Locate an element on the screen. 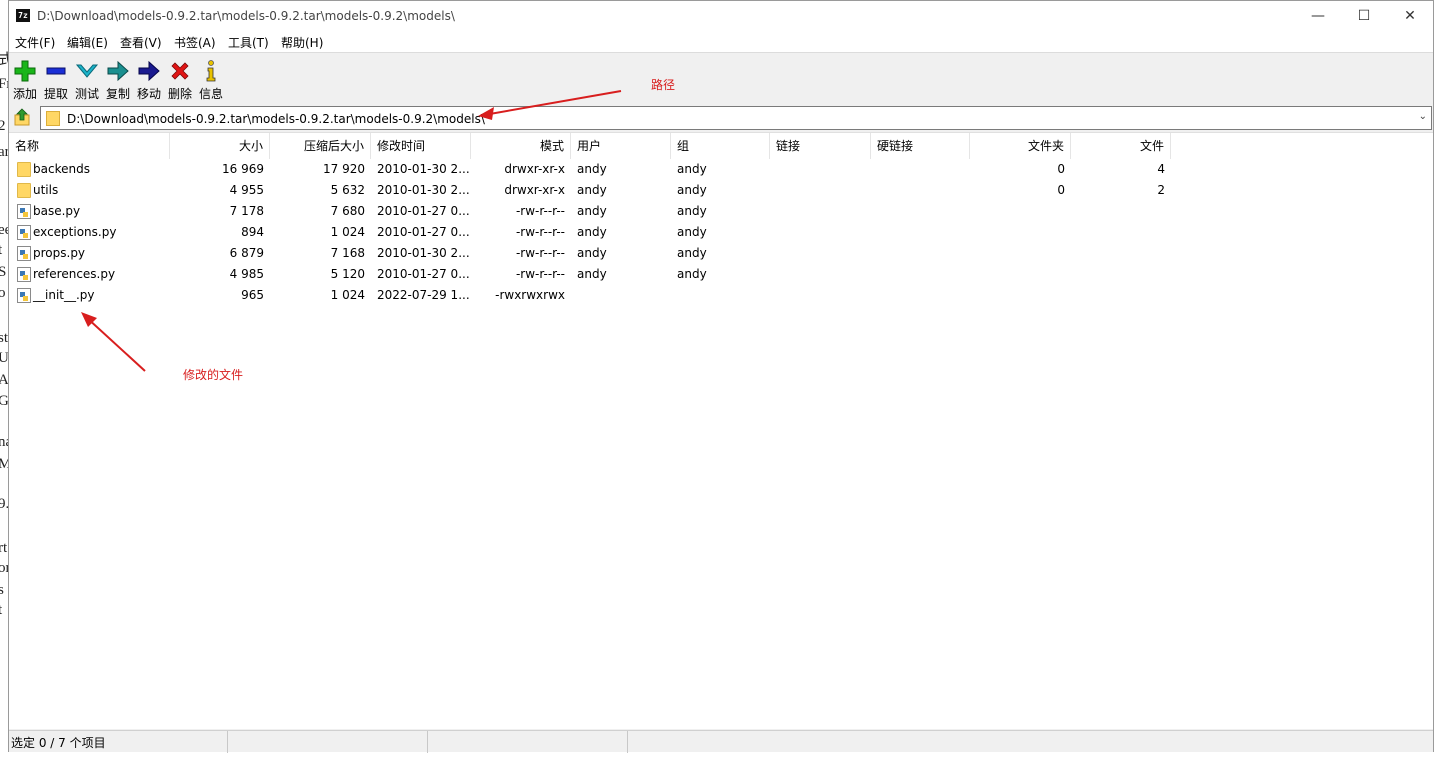  menu-help: 帮助(H) is located at coordinates (302, 42).